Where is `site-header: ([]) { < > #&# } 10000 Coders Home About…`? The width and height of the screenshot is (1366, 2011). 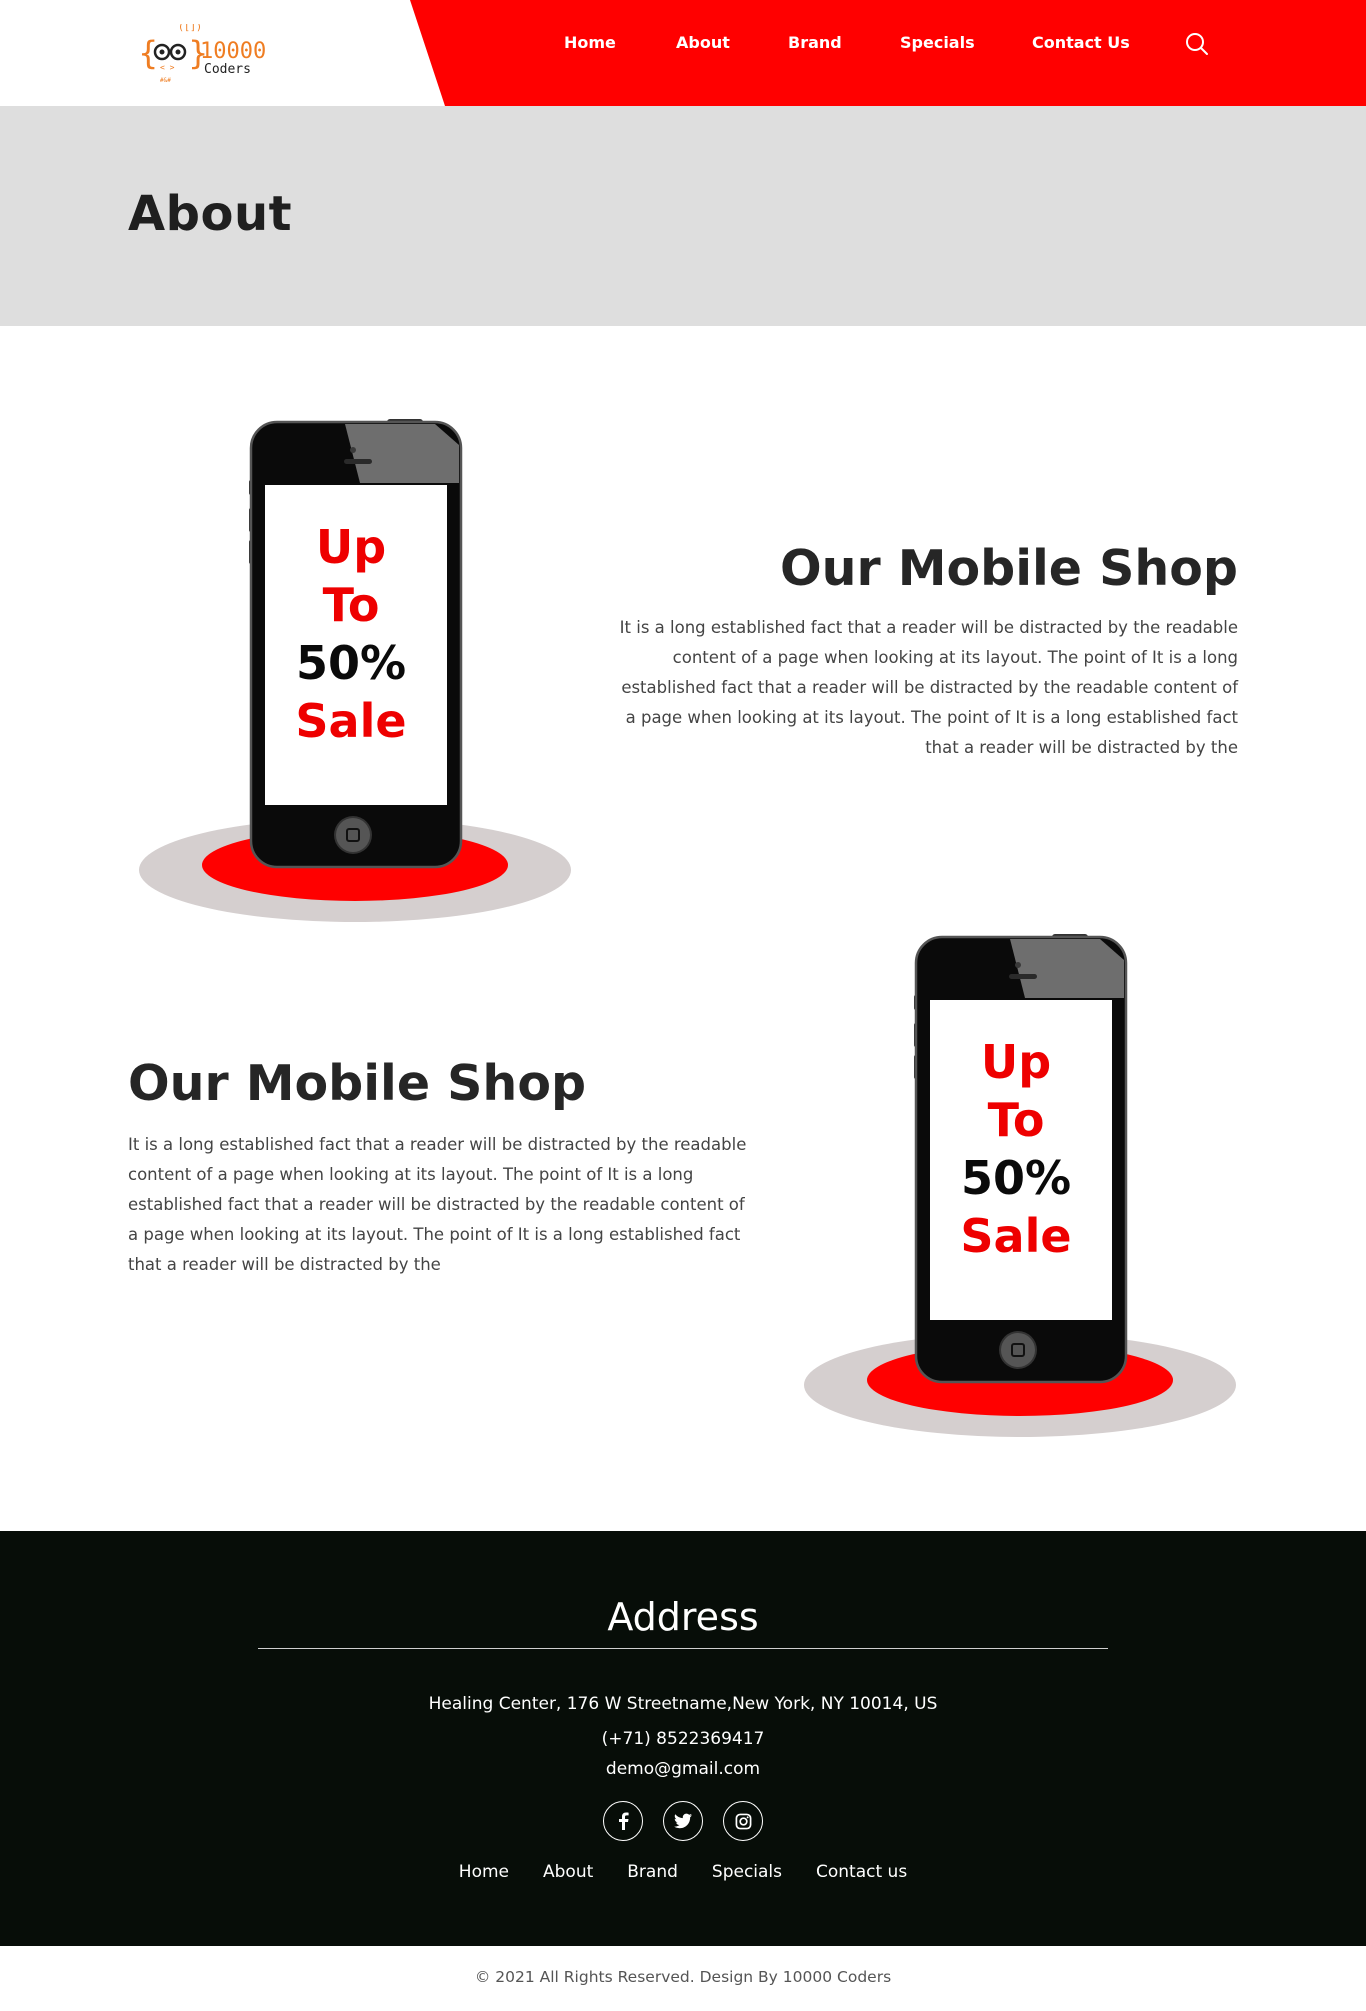 site-header: ([]) { < > #&# } 10000 Coders Home About… is located at coordinates (683, 53).